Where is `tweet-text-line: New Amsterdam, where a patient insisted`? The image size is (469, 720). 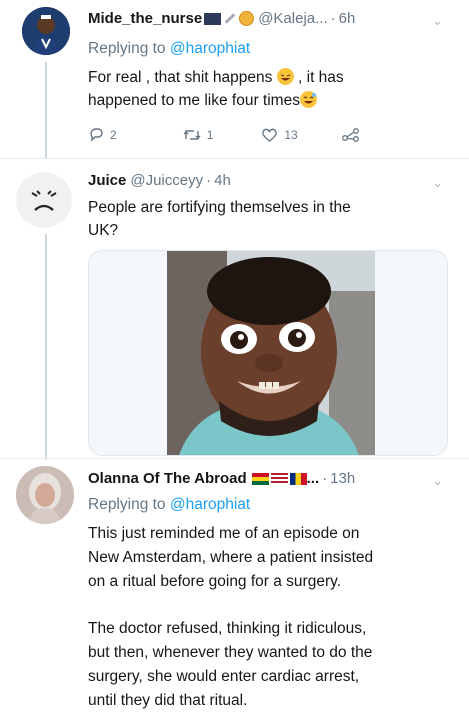
tweet-text-line: New Amsterdam, where a patient insisted is located at coordinates (231, 557).